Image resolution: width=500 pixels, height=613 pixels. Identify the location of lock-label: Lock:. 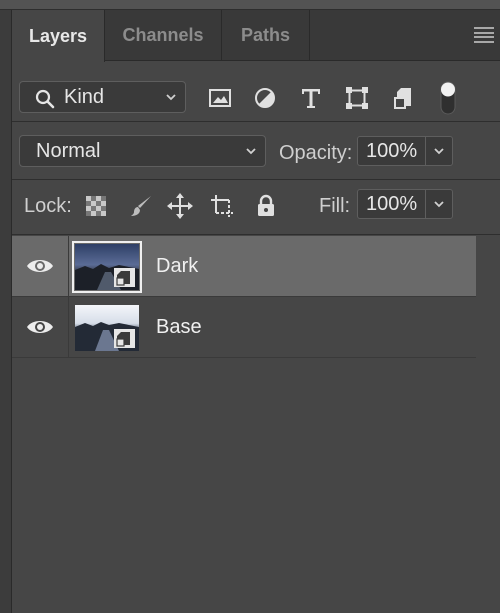
(48, 206).